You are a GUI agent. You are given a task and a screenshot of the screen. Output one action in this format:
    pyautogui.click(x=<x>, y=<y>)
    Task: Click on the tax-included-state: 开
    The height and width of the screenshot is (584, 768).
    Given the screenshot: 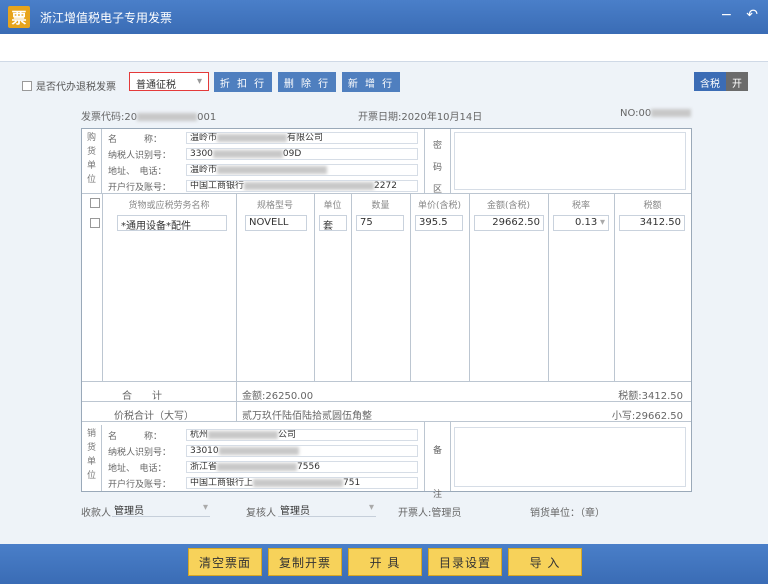 What is the action you would take?
    pyautogui.click(x=737, y=81)
    